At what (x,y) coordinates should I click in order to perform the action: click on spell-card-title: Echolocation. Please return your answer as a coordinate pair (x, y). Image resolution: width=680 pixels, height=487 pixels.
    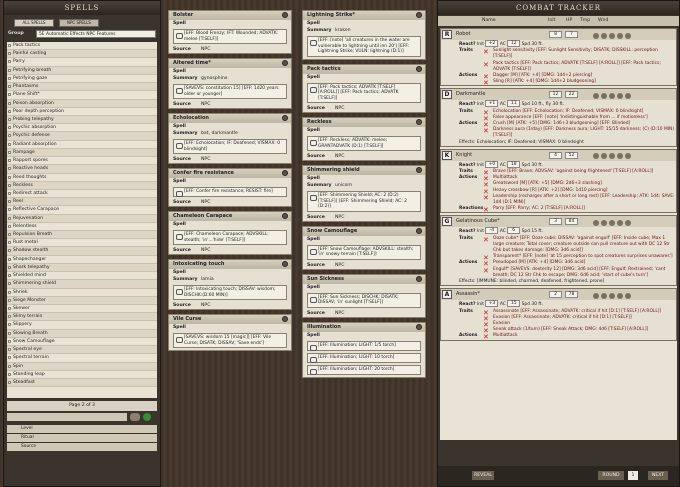
    Looking at the image, I should click on (230, 118).